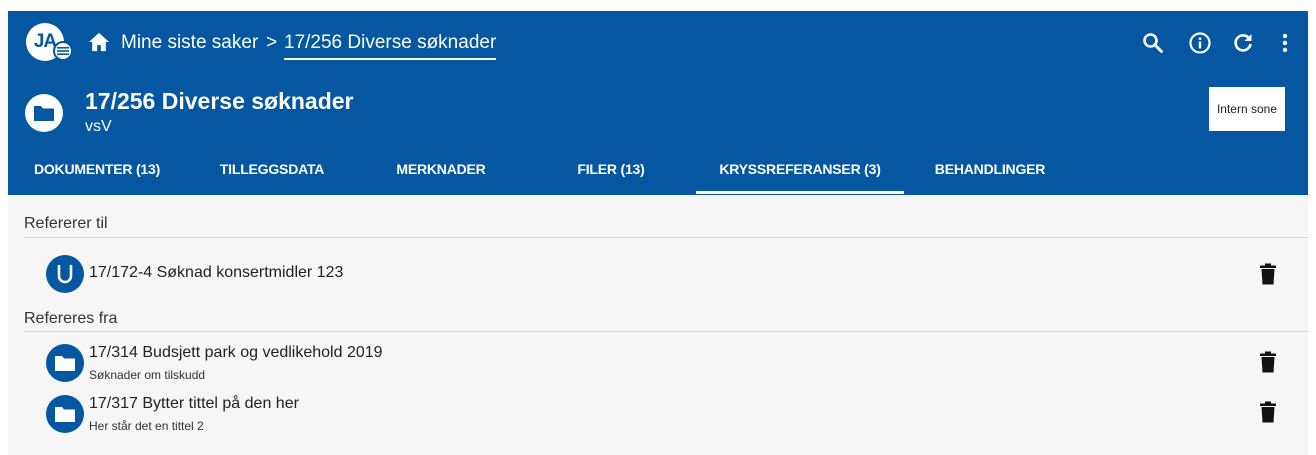  What do you see at coordinates (97, 175) in the screenshot?
I see `tab-dokumenter: DOKUMENTER (13)` at bounding box center [97, 175].